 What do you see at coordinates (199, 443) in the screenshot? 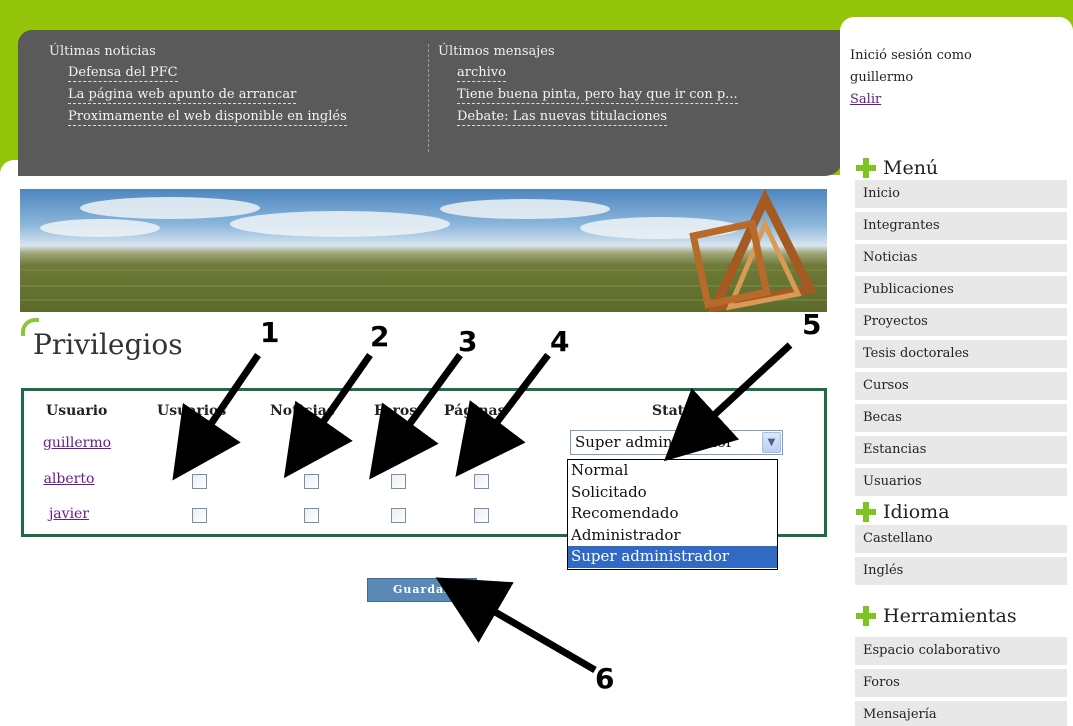
I see `checkbox-guillermo-usuarios` at bounding box center [199, 443].